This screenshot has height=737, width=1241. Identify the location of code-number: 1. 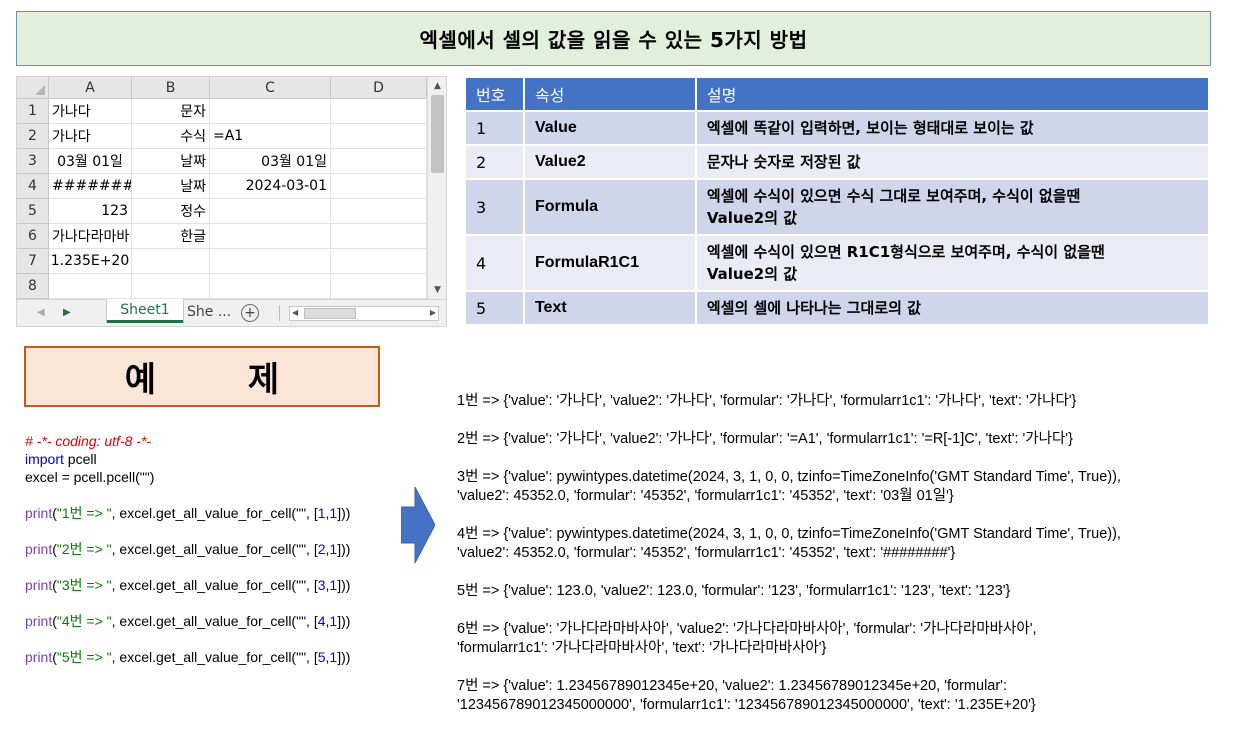
(321, 513).